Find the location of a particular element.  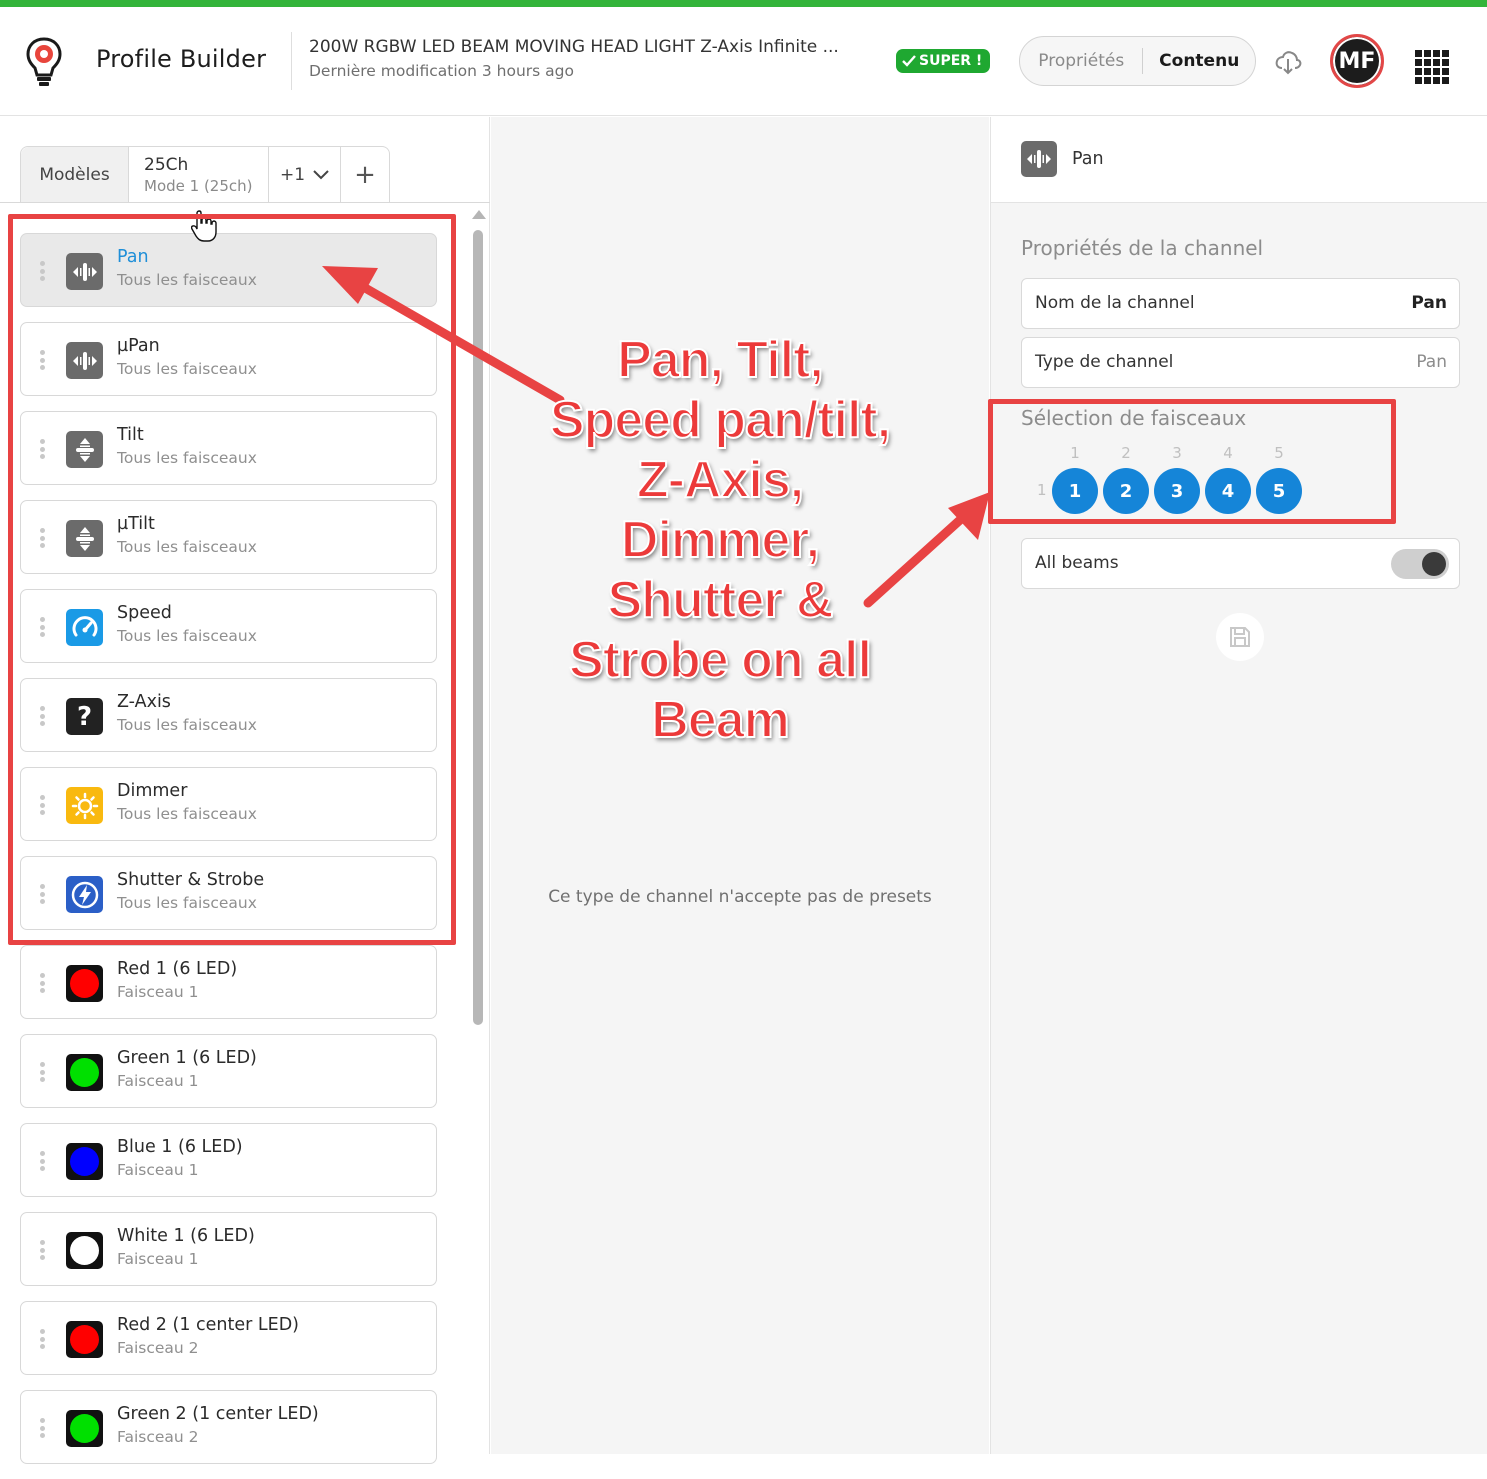

more-modes-dropdown: +1 is located at coordinates (305, 175).